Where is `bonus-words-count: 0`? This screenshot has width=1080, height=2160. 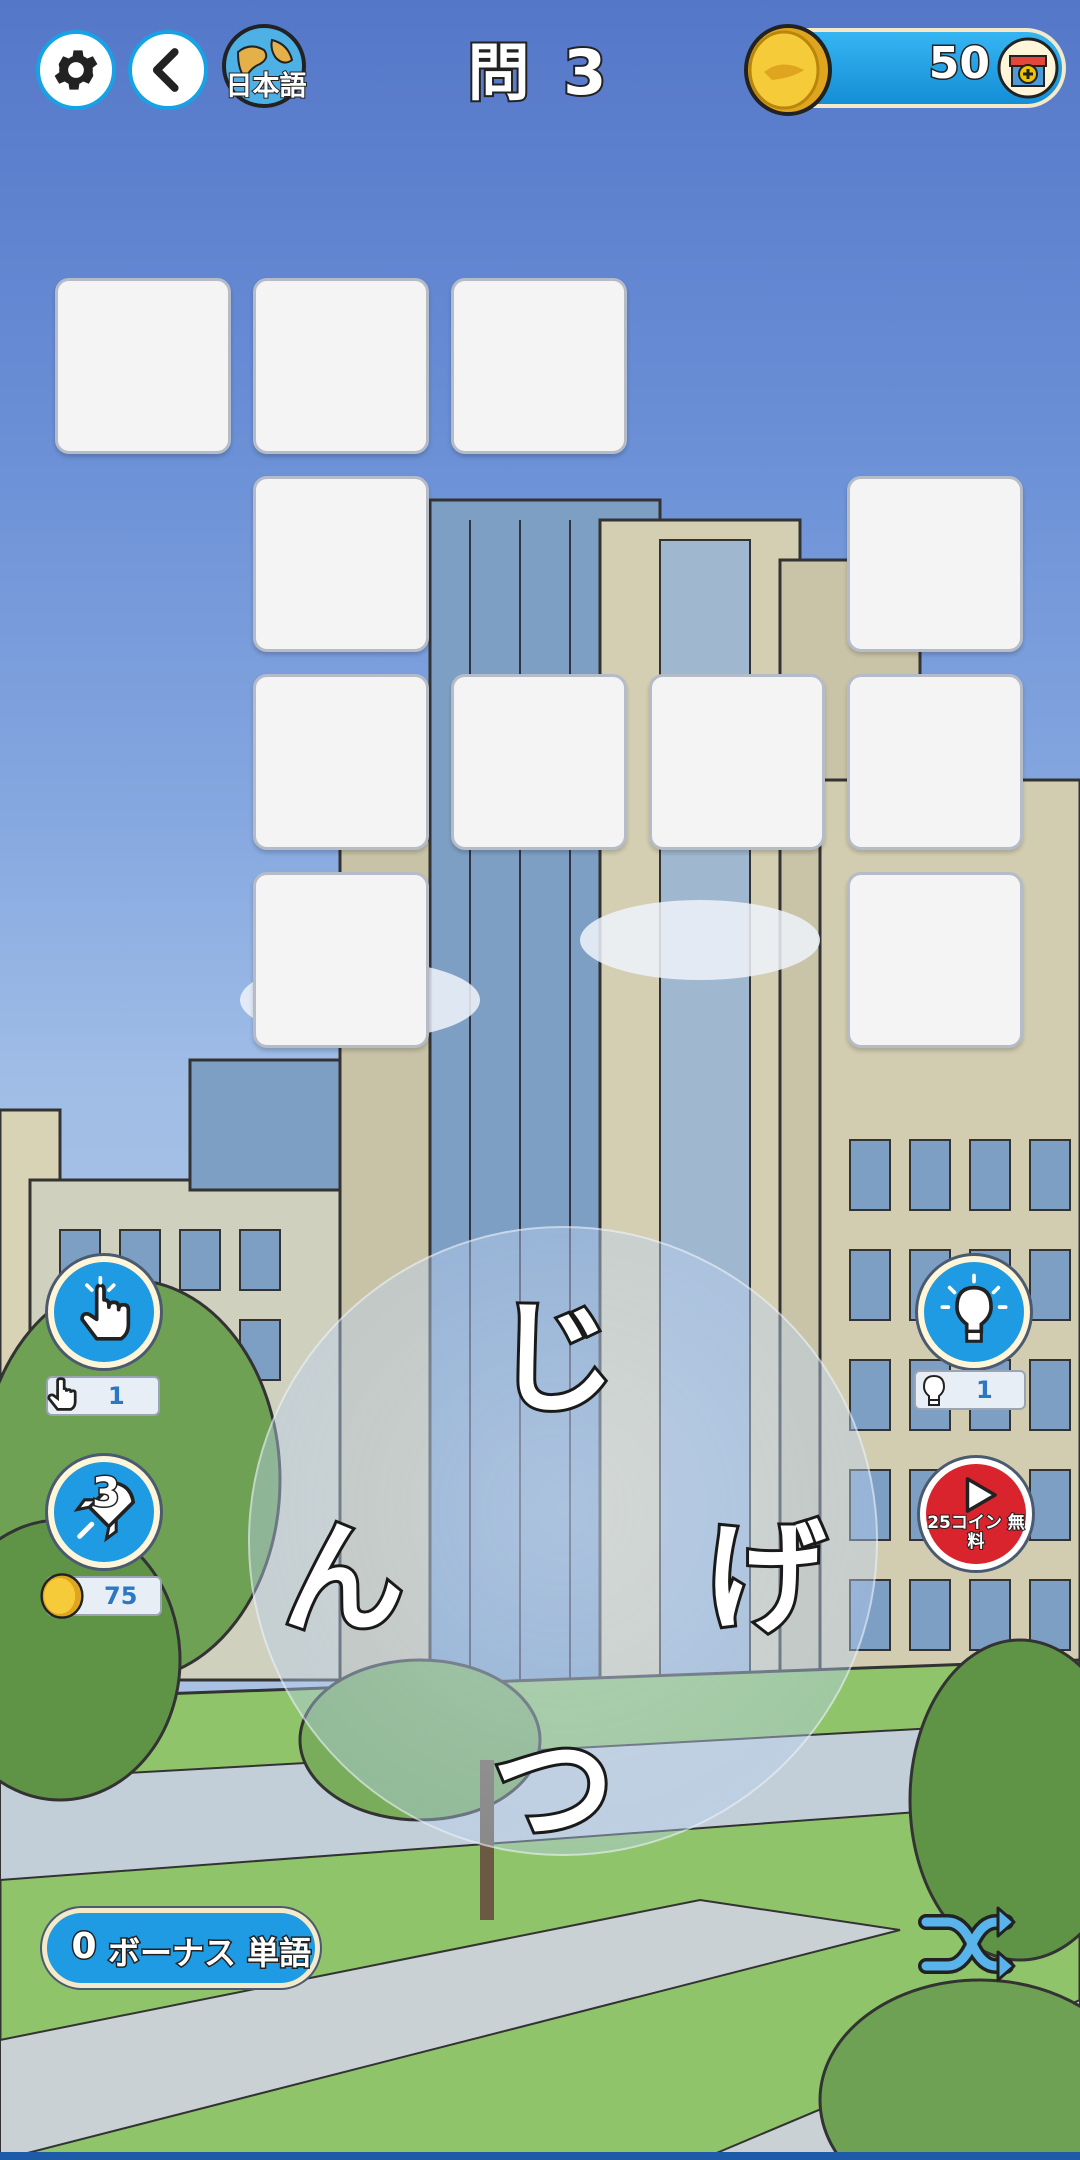
bonus-words-count: 0 is located at coordinates (84, 1947).